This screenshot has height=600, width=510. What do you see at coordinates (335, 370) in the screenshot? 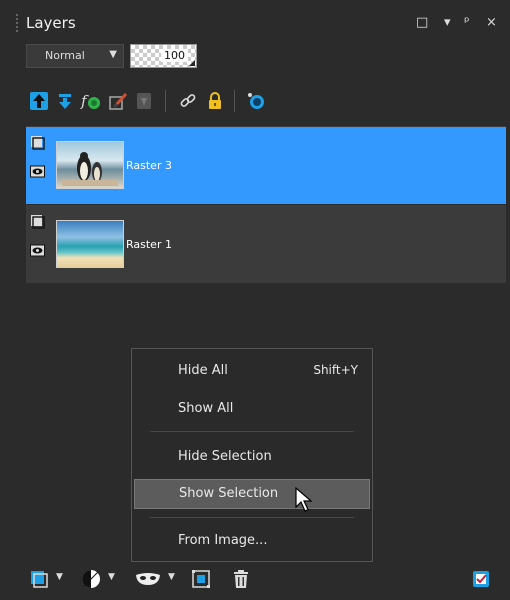
I see `menu-item-shortcut: Shift+Y` at bounding box center [335, 370].